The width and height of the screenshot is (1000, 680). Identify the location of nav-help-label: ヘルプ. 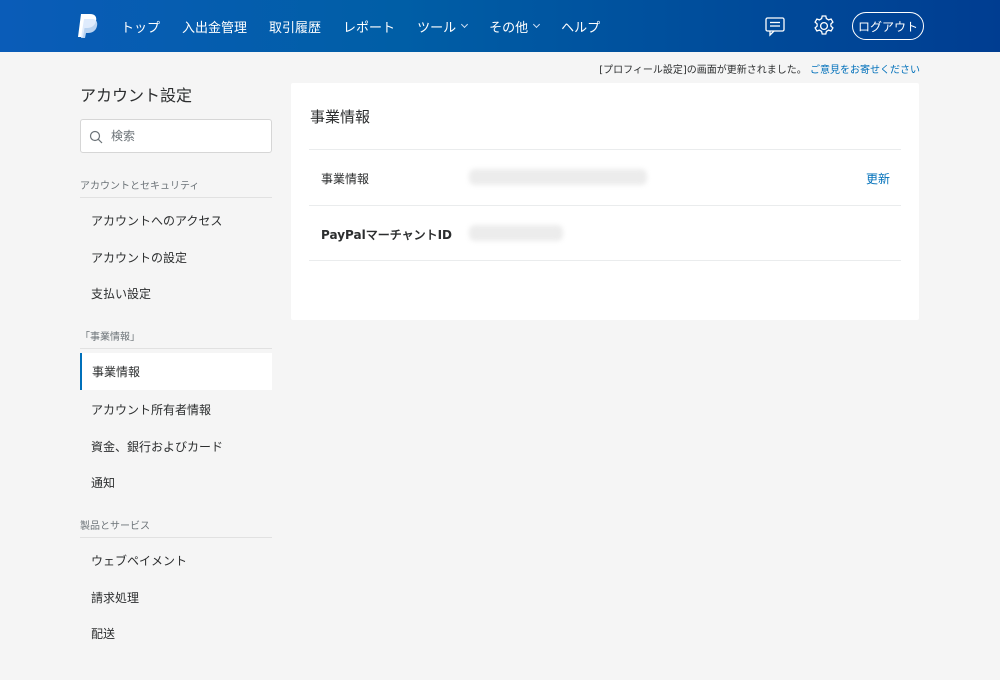
(581, 28).